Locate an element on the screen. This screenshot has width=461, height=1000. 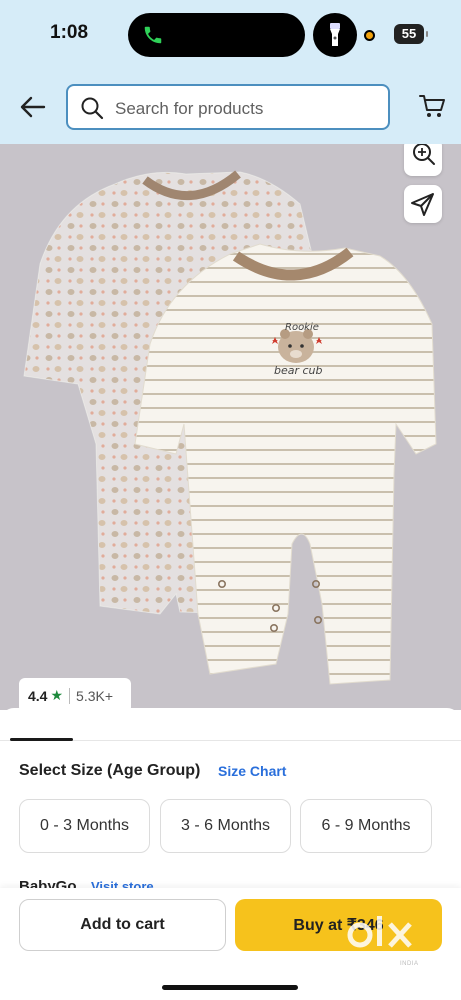
size-section-title: Select Size (Age Group) is located at coordinates (110, 770).